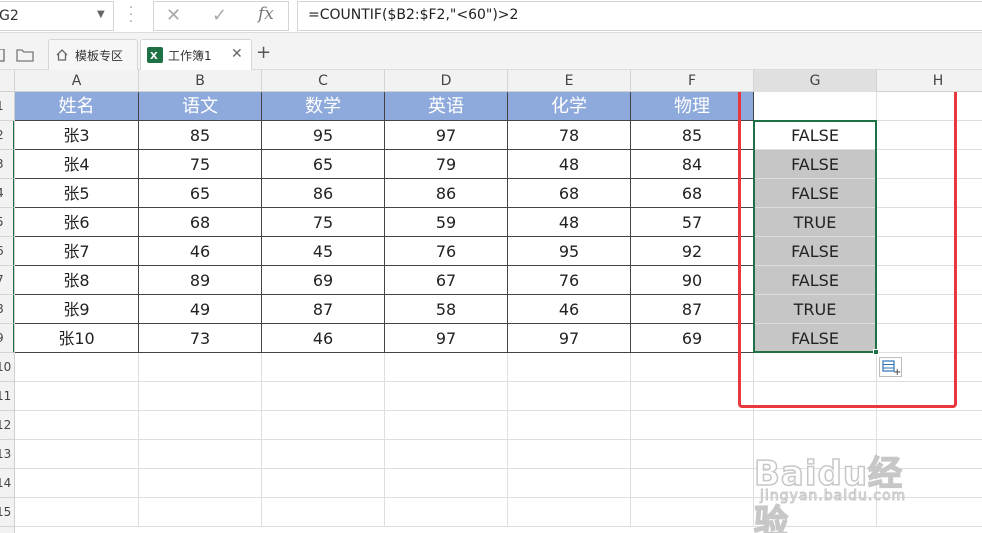 The width and height of the screenshot is (982, 533). What do you see at coordinates (200, 81) in the screenshot?
I see `column-header-b: B` at bounding box center [200, 81].